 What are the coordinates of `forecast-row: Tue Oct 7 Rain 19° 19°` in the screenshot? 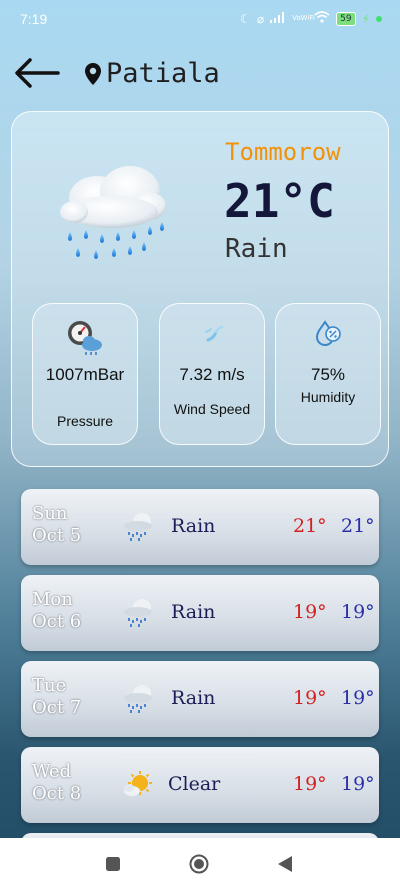 It's located at (200, 699).